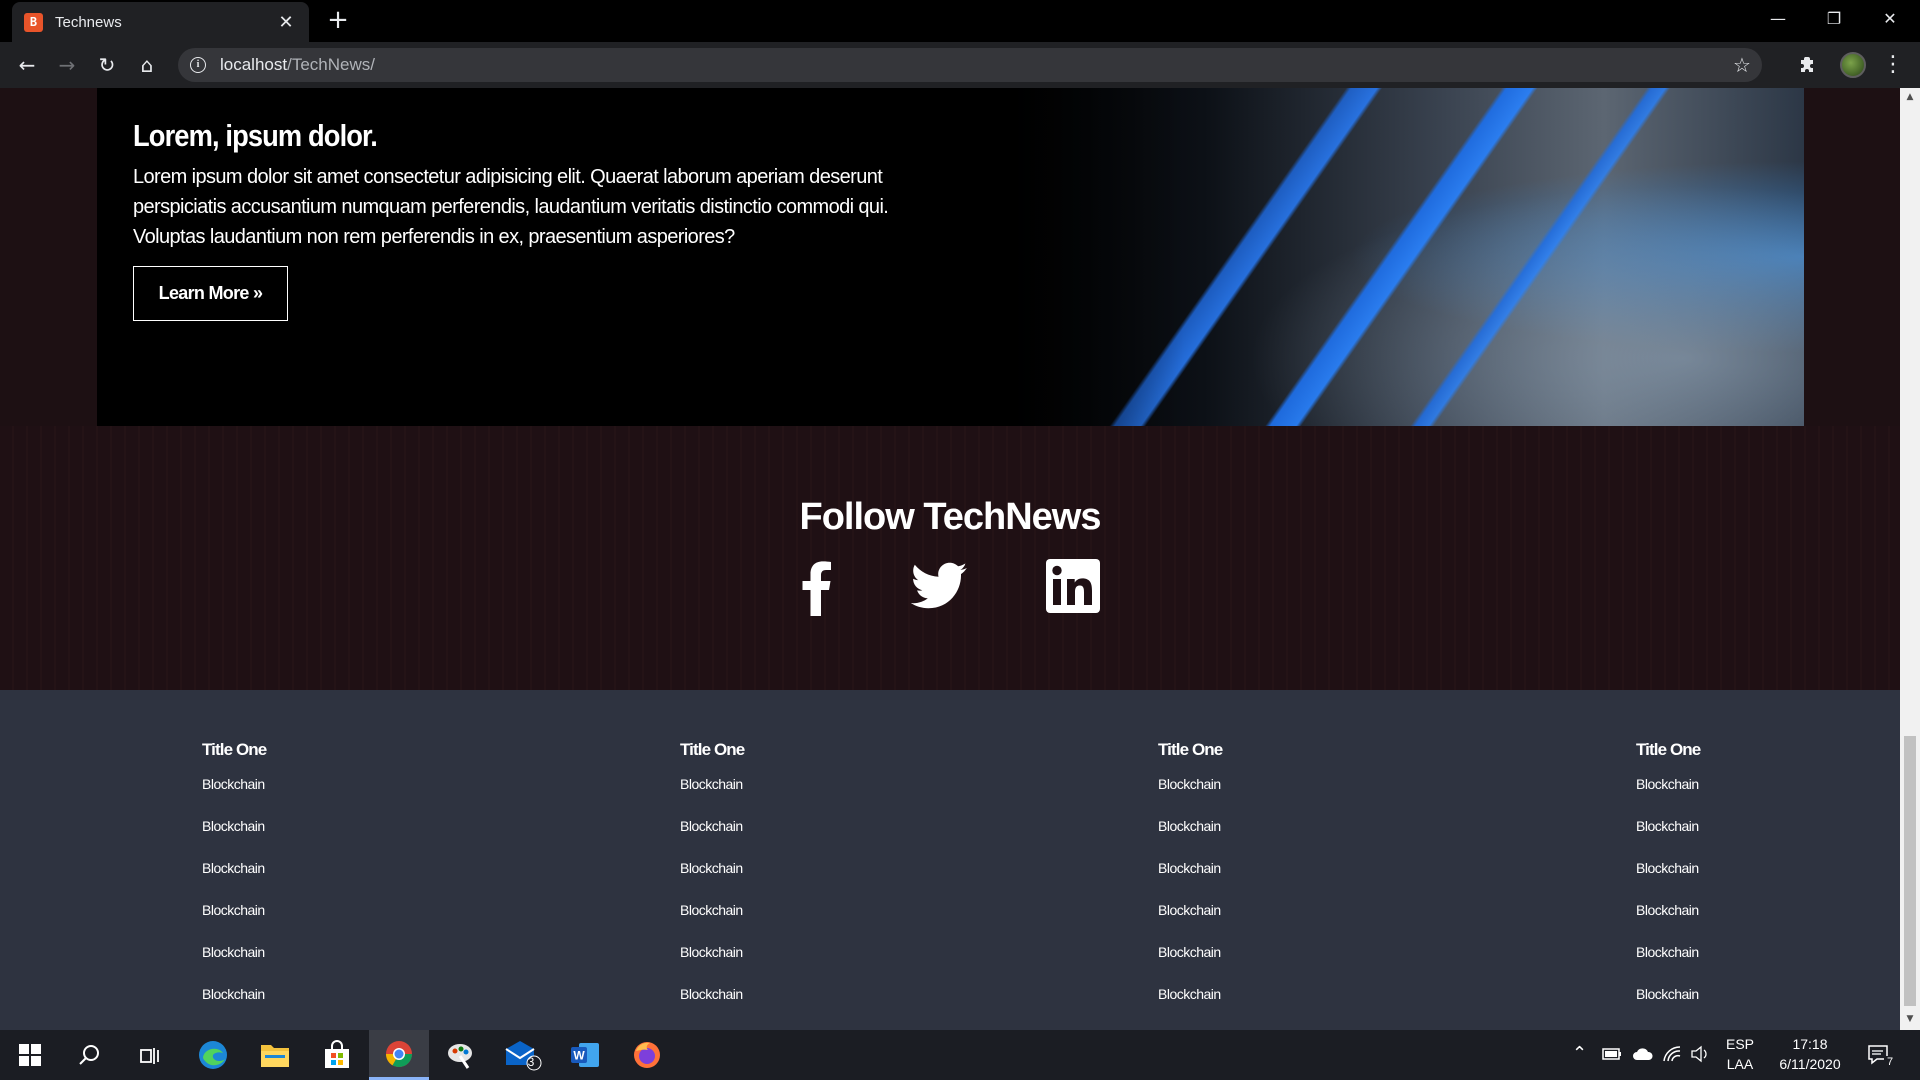 This screenshot has width=1920, height=1080. What do you see at coordinates (1643, 1054) in the screenshot?
I see `onedrive-cloud-icon` at bounding box center [1643, 1054].